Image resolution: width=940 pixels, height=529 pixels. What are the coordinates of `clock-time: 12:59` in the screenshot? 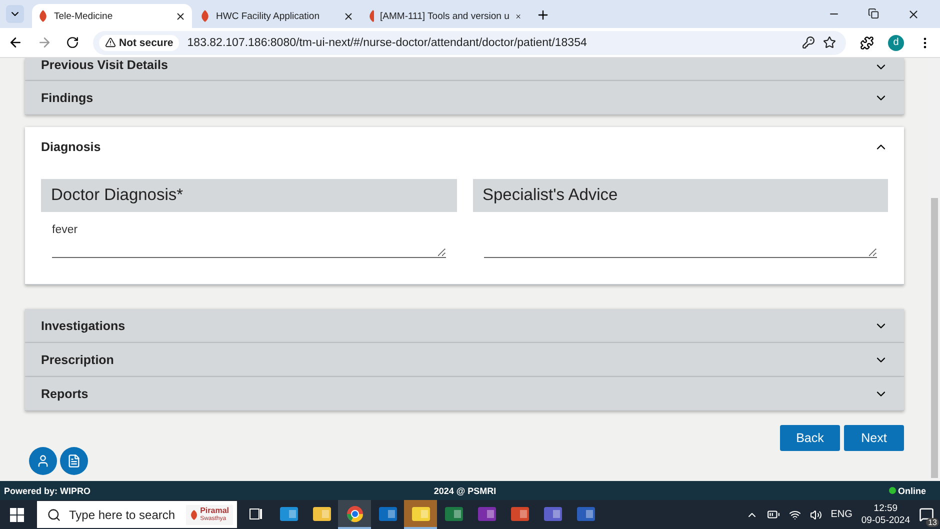 It's located at (886, 508).